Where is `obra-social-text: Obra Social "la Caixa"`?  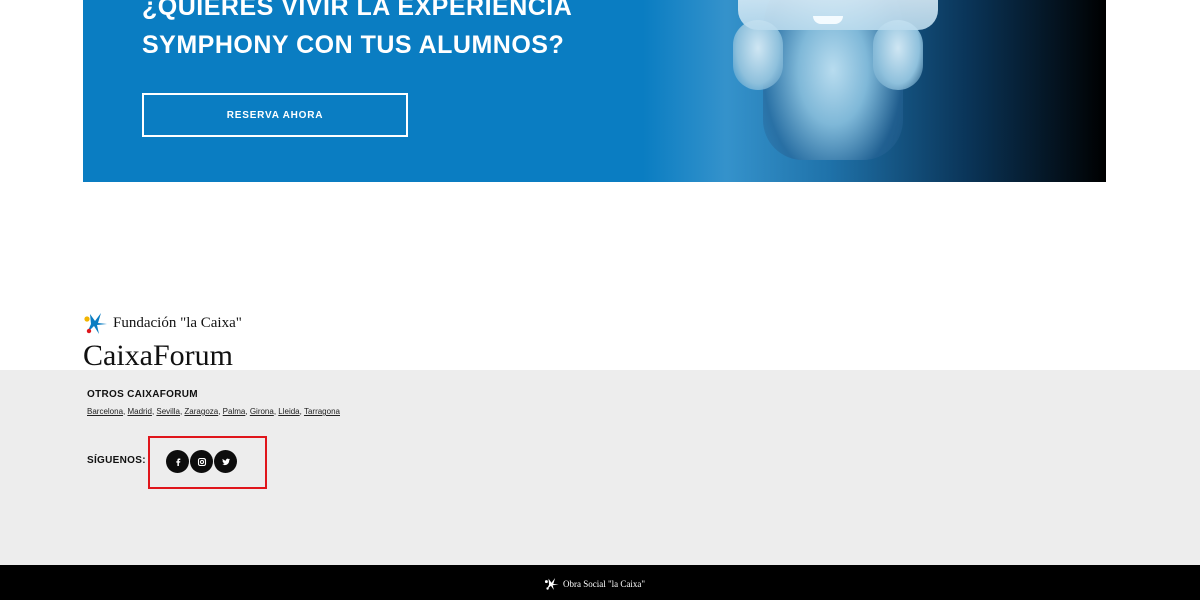 obra-social-text: Obra Social "la Caixa" is located at coordinates (604, 584).